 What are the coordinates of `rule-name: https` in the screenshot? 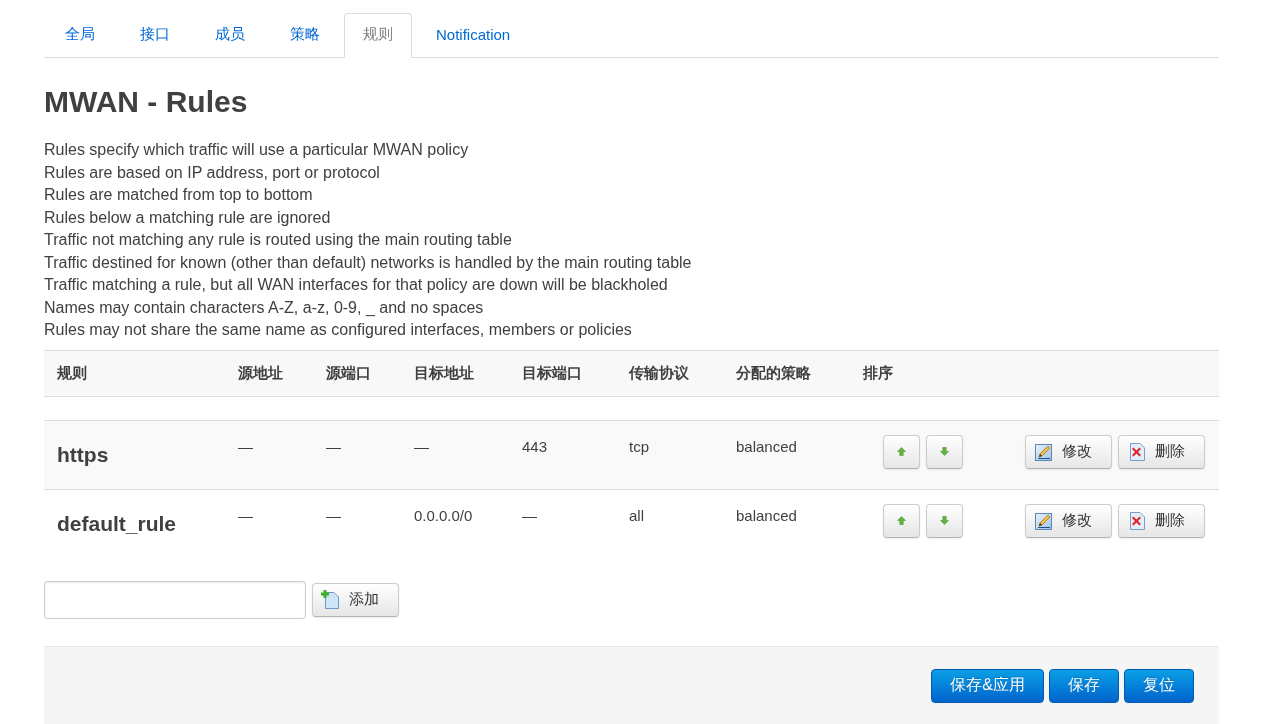 It's located at (83, 454).